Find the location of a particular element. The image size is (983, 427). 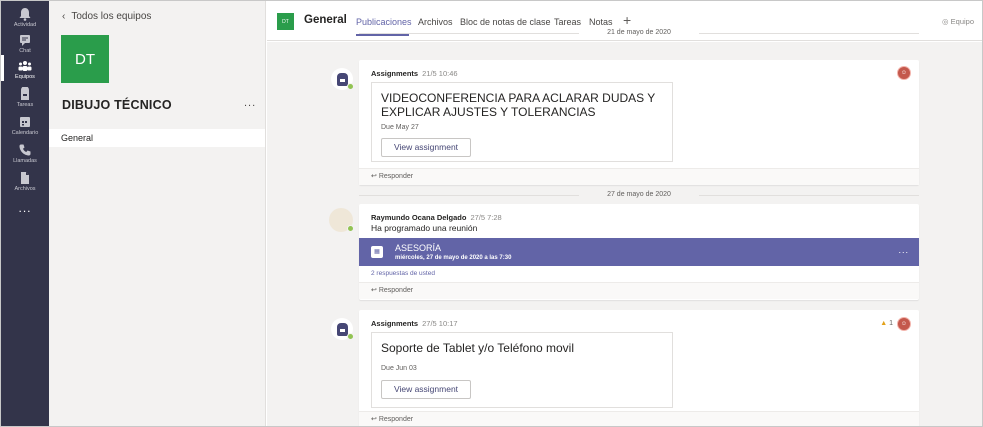

thumbs-up-icon: ▲ is located at coordinates (884, 323).